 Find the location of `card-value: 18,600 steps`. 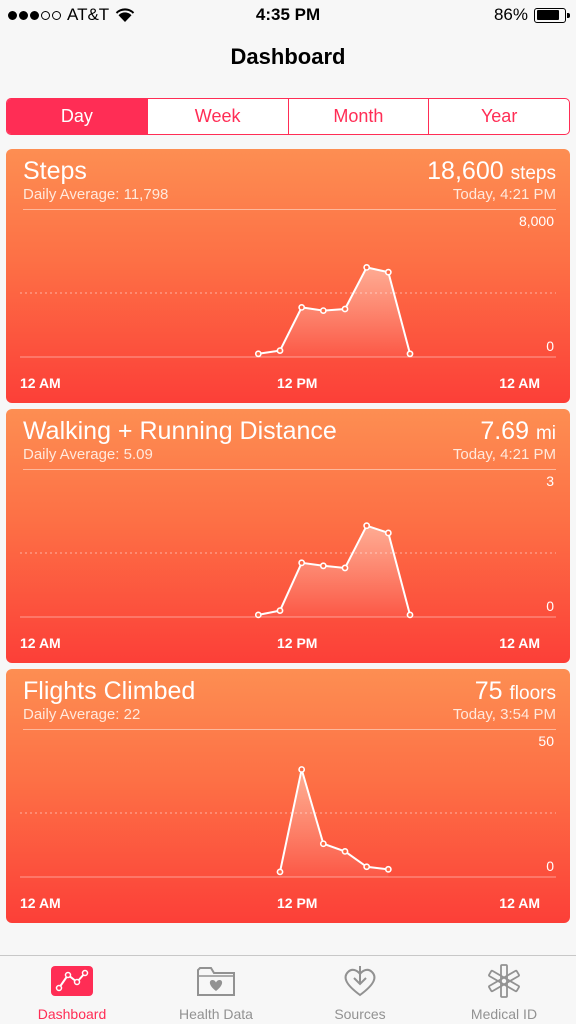

card-value: 18,600 steps is located at coordinates (491, 171).